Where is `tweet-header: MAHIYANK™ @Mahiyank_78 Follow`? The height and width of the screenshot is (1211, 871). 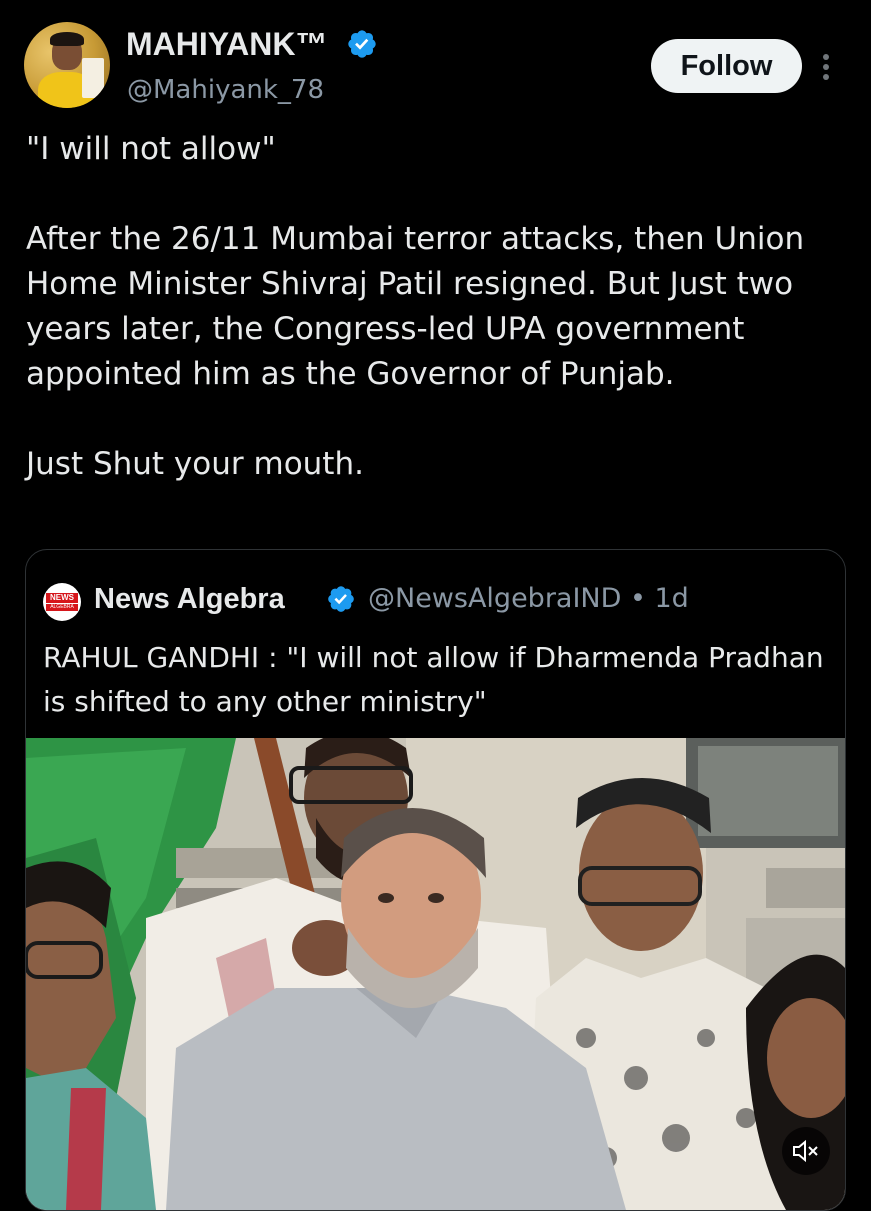 tweet-header: MAHIYANK™ @Mahiyank_78 Follow is located at coordinates (435, 60).